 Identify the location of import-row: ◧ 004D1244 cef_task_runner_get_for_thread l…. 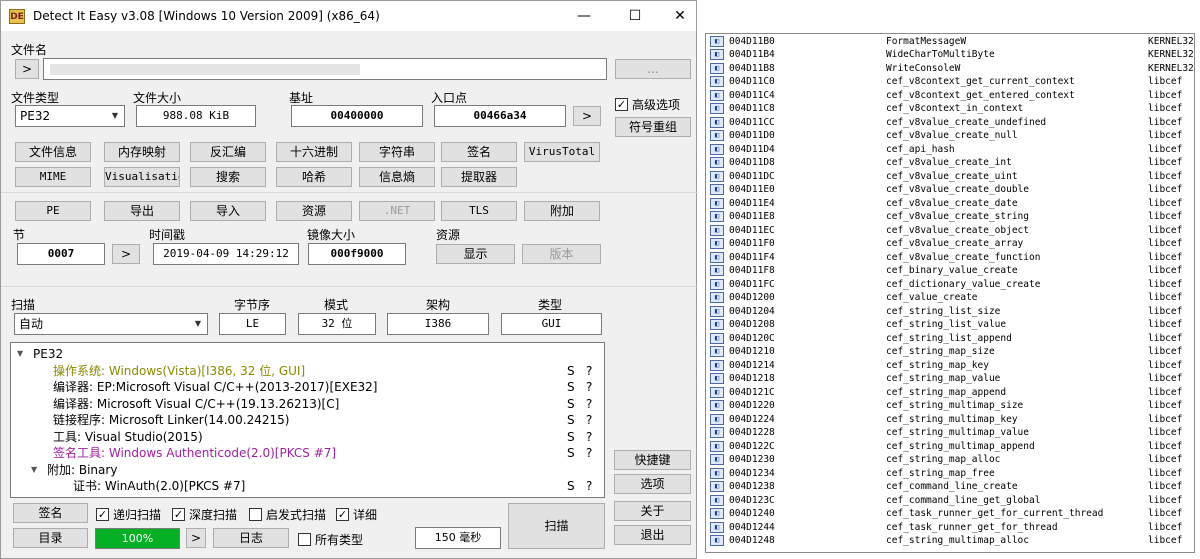
(950, 528).